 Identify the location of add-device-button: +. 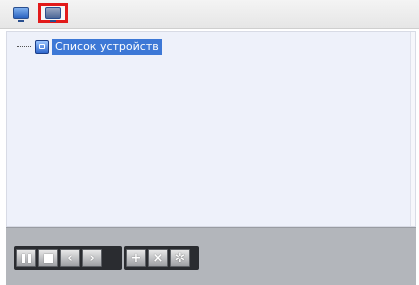
(136, 258).